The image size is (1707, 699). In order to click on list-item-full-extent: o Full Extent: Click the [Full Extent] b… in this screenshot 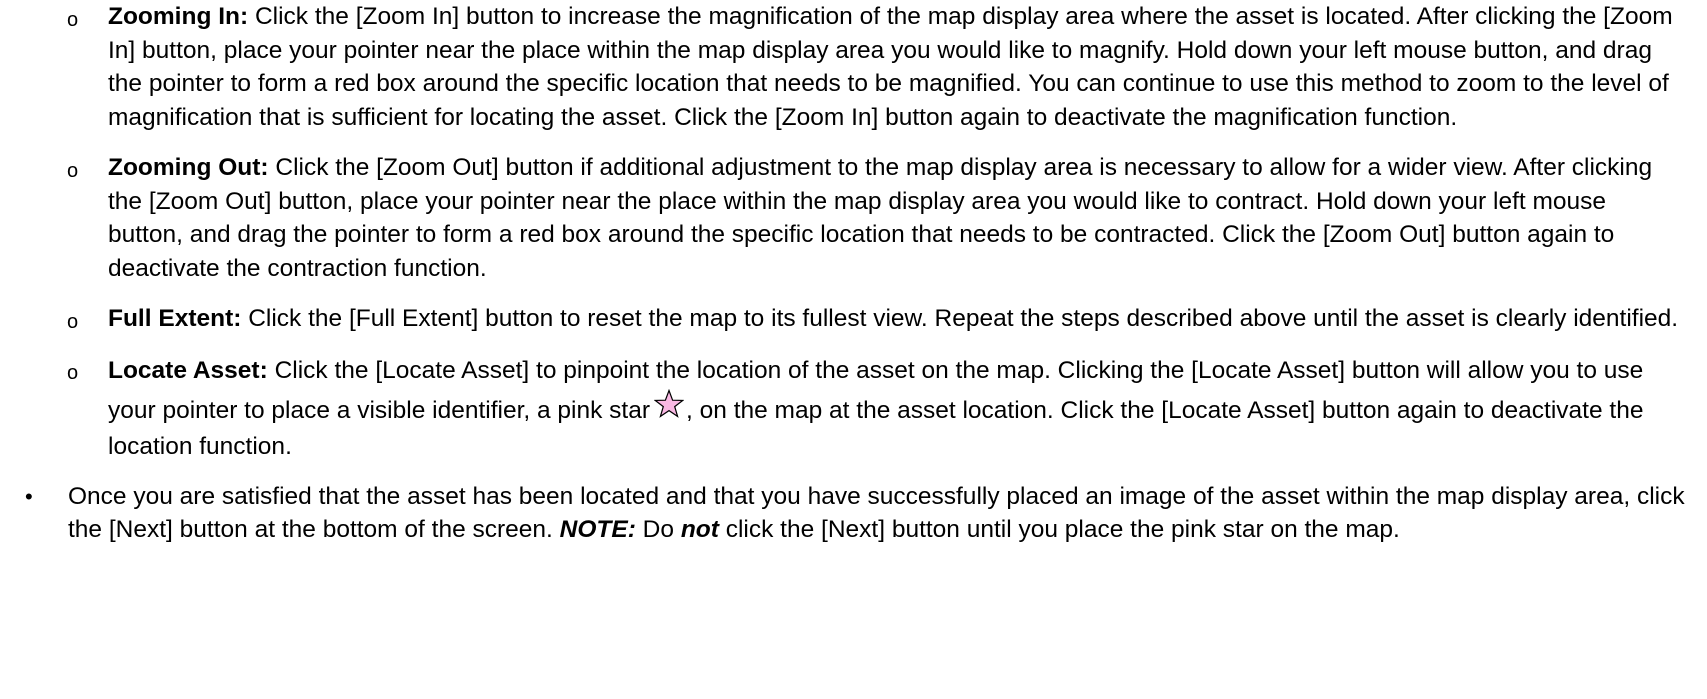, I will do `click(853, 319)`.